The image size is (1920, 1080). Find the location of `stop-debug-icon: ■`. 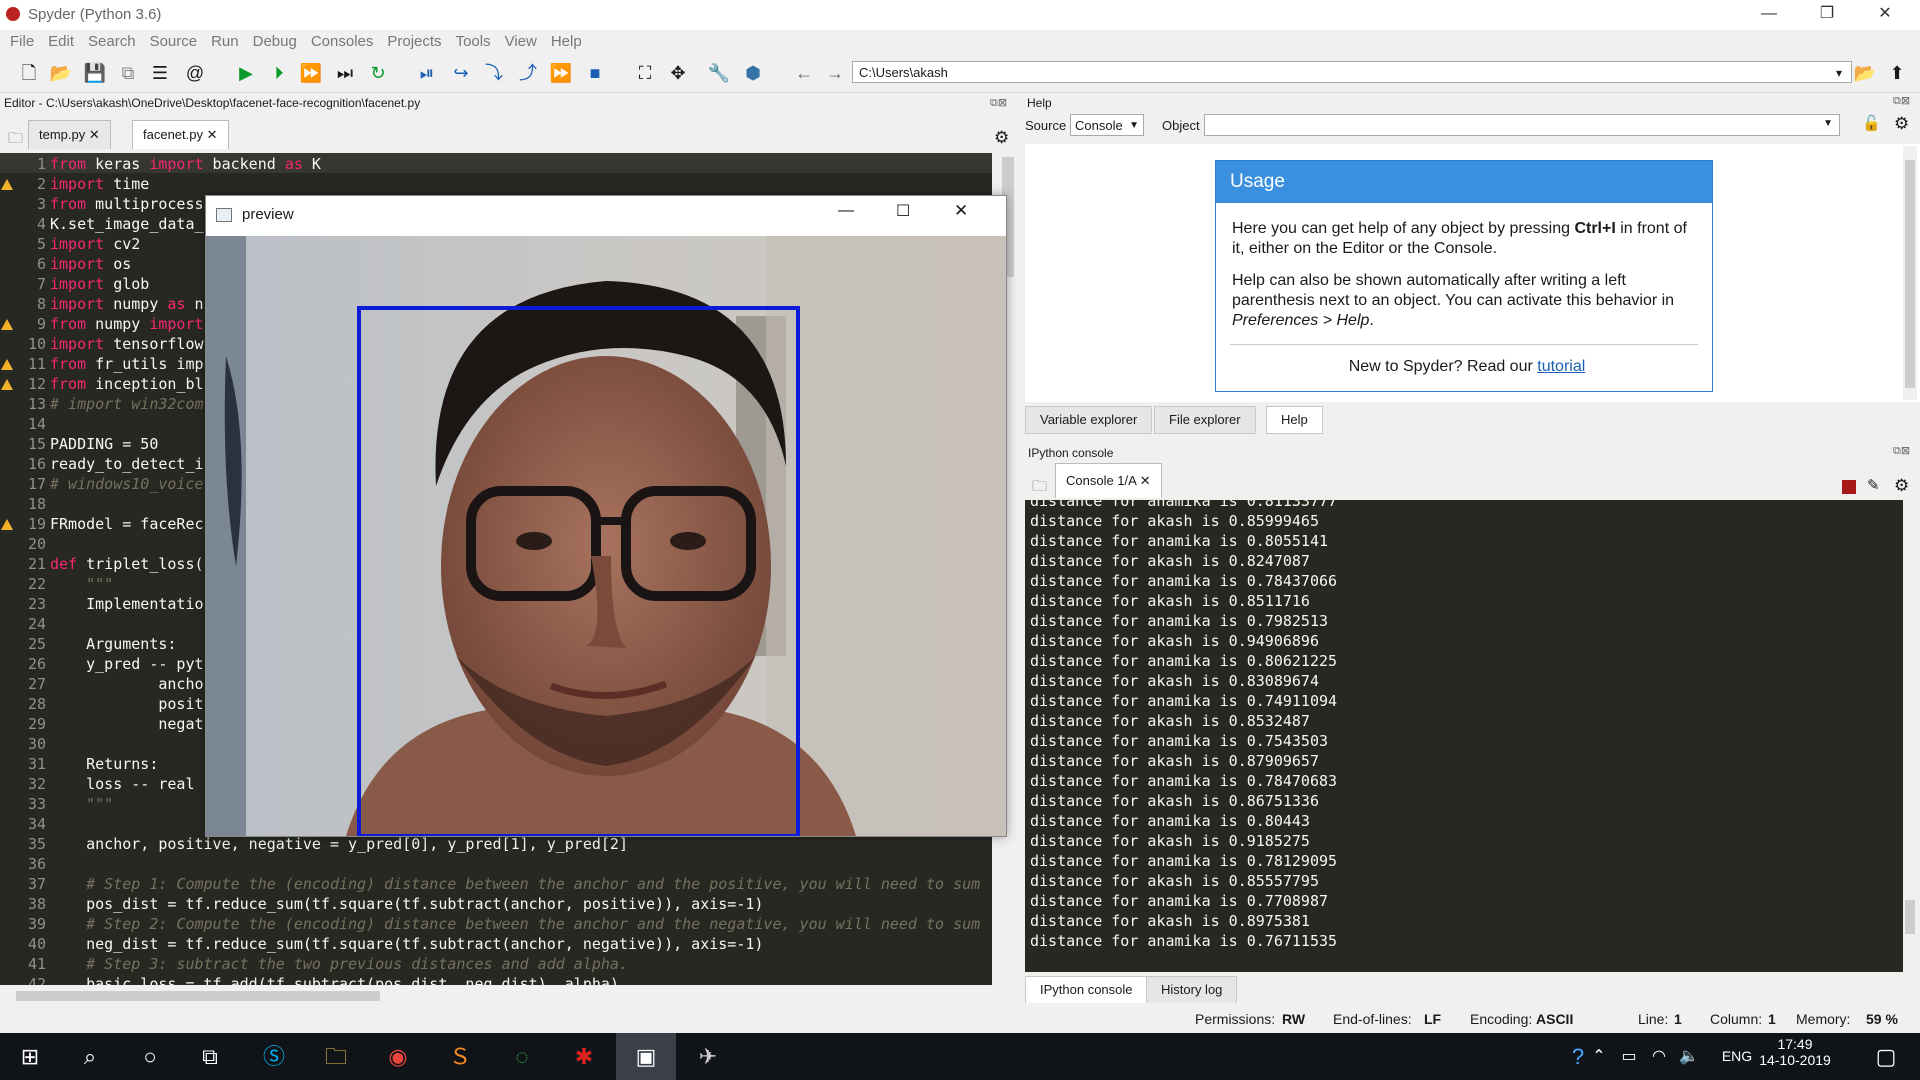

stop-debug-icon: ■ is located at coordinates (595, 73).